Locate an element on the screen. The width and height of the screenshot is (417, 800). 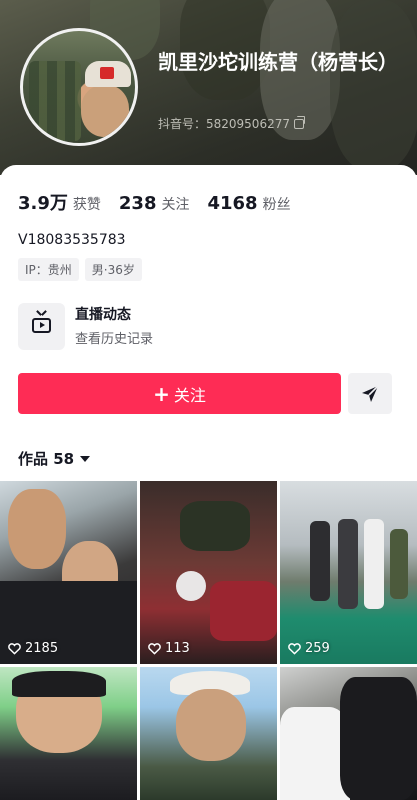
stat-following: 238 关注 is located at coordinates (154, 203).